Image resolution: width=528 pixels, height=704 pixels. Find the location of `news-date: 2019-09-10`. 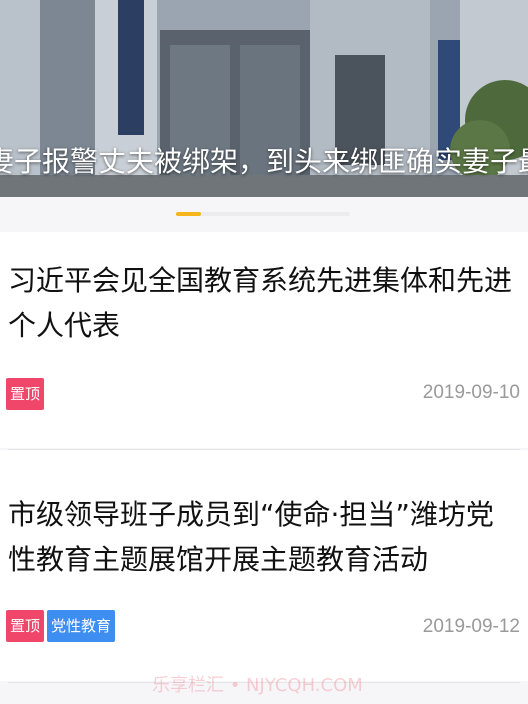

news-date: 2019-09-10 is located at coordinates (471, 392).